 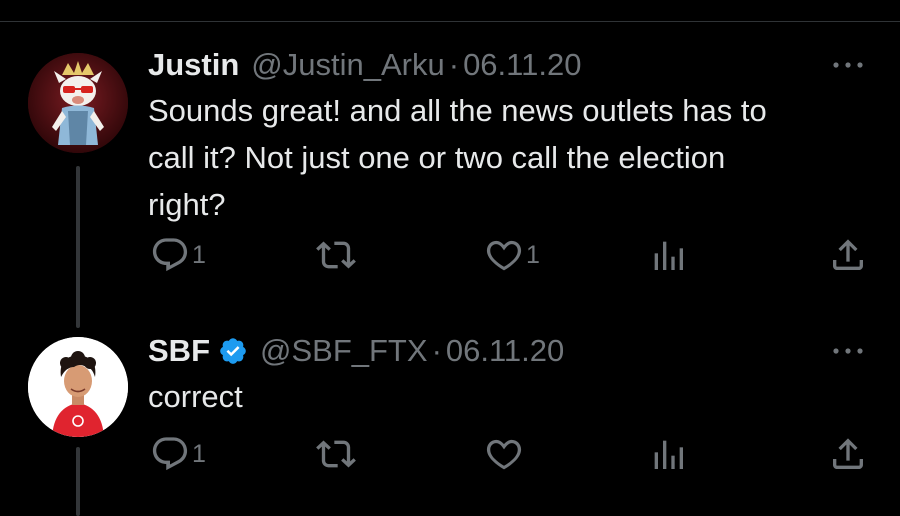 What do you see at coordinates (195, 396) in the screenshot?
I see `tweet-text-line: correct` at bounding box center [195, 396].